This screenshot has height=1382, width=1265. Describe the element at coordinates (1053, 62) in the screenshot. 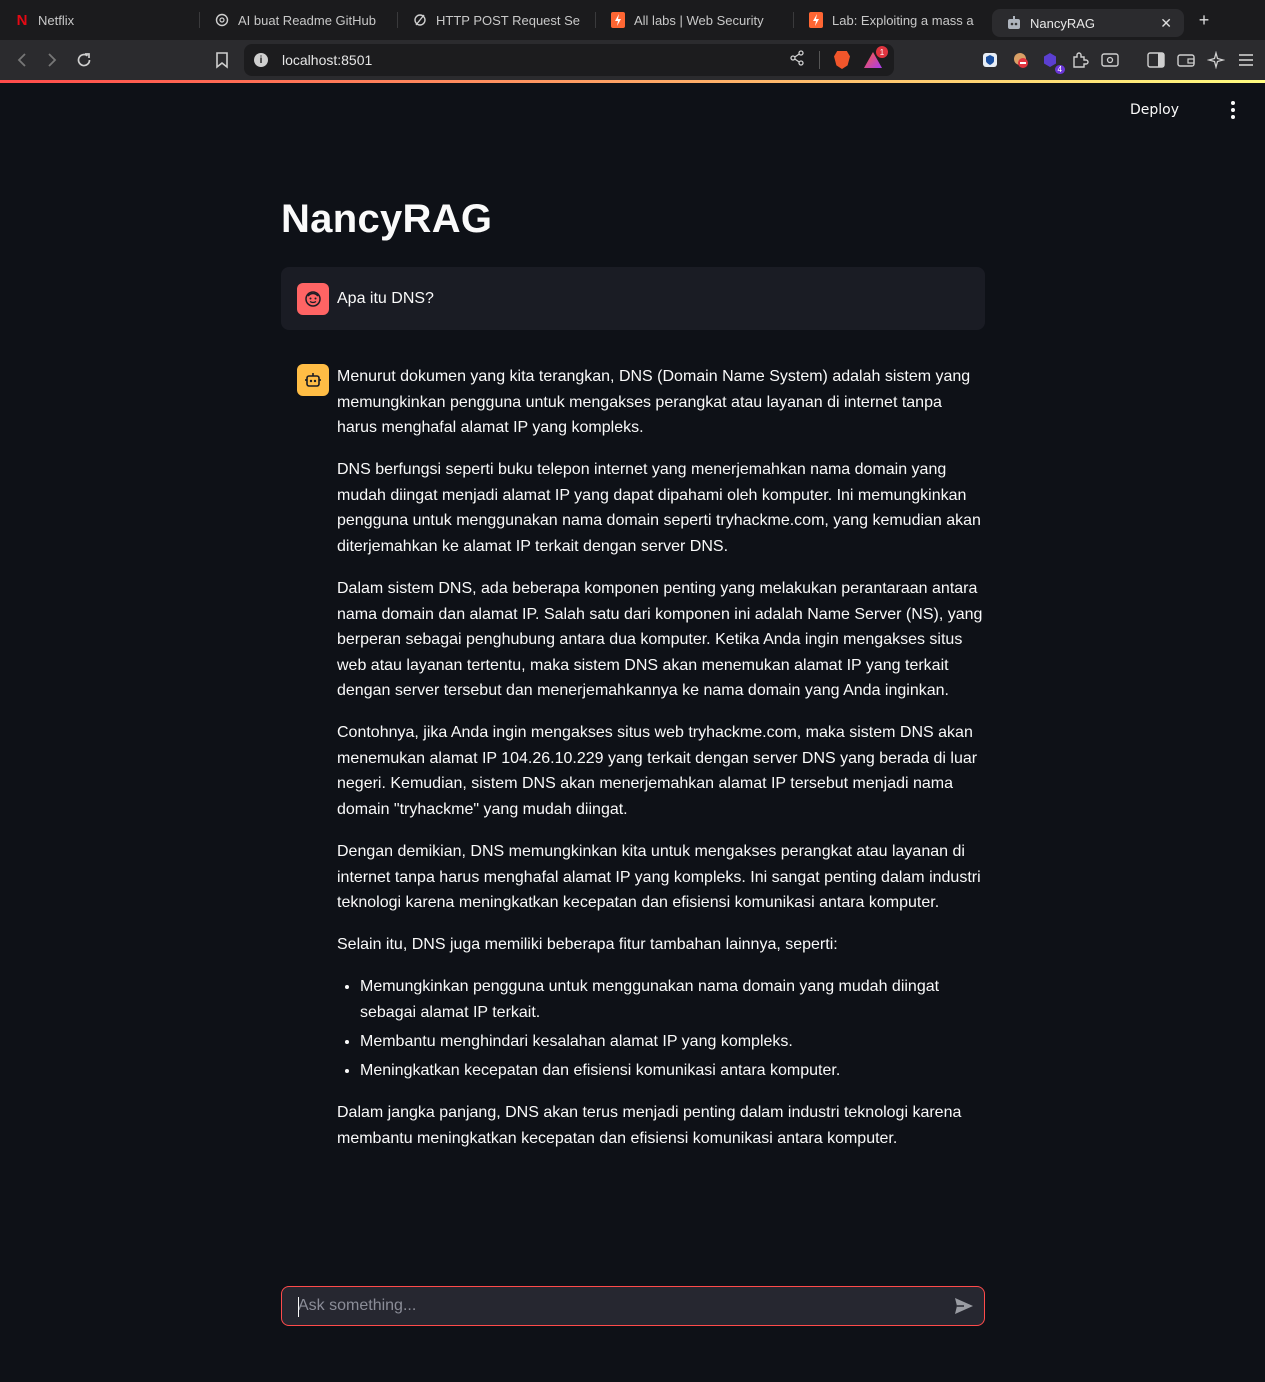

I see `extension-hex-icon: 4` at that location.